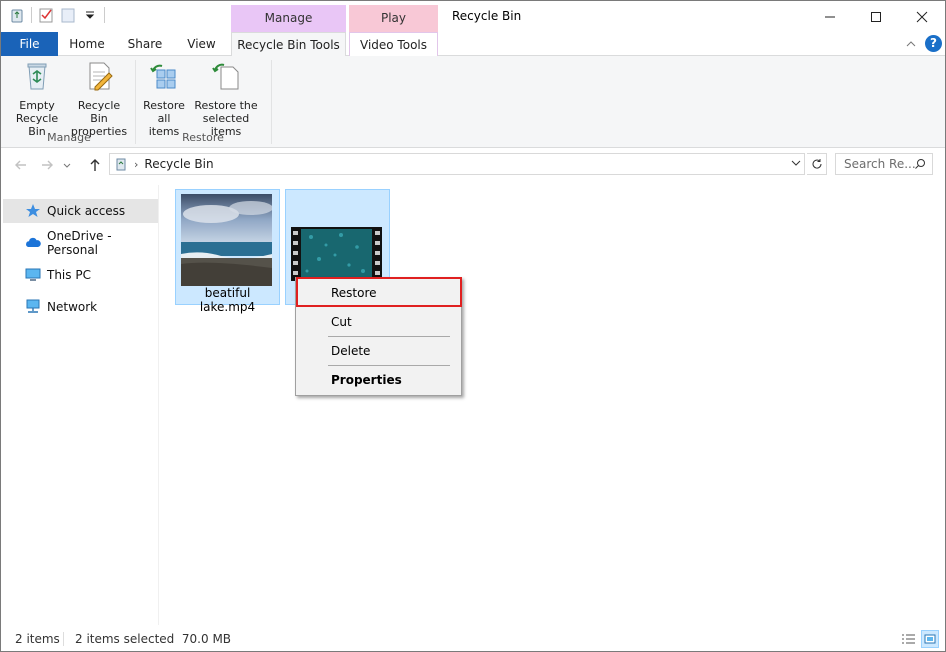 The height and width of the screenshot is (652, 946). What do you see at coordinates (47, 165) in the screenshot?
I see `forward-arrow-icon` at bounding box center [47, 165].